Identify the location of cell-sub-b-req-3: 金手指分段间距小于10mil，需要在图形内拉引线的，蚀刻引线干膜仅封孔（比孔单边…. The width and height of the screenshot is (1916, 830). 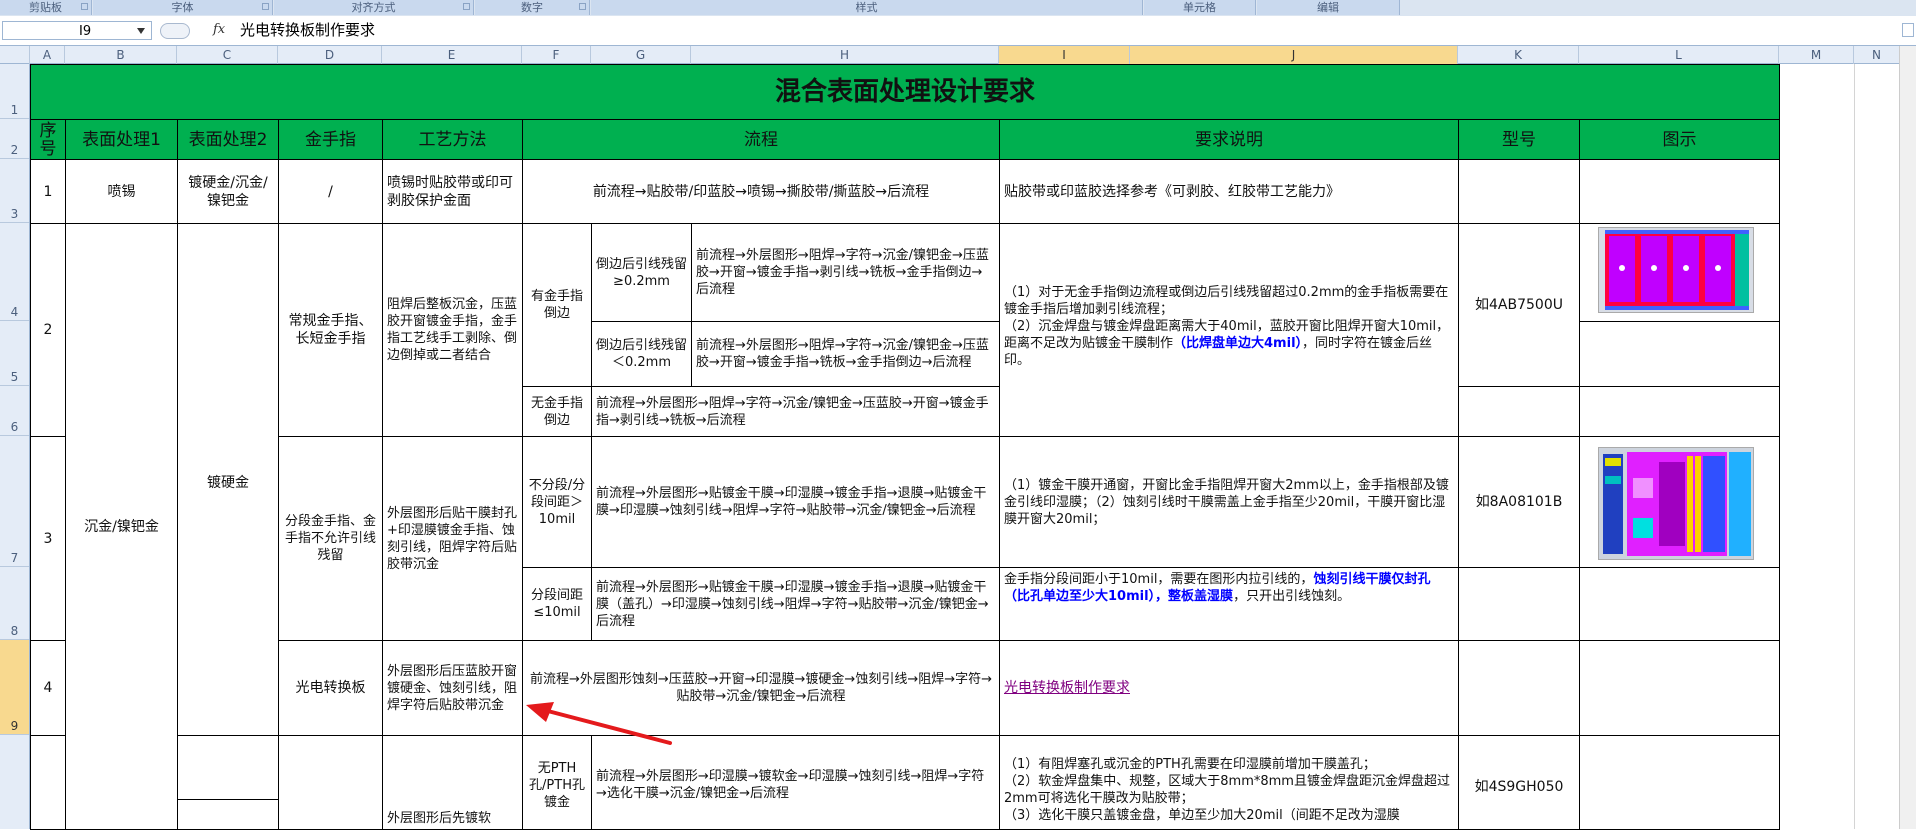
(1229, 604).